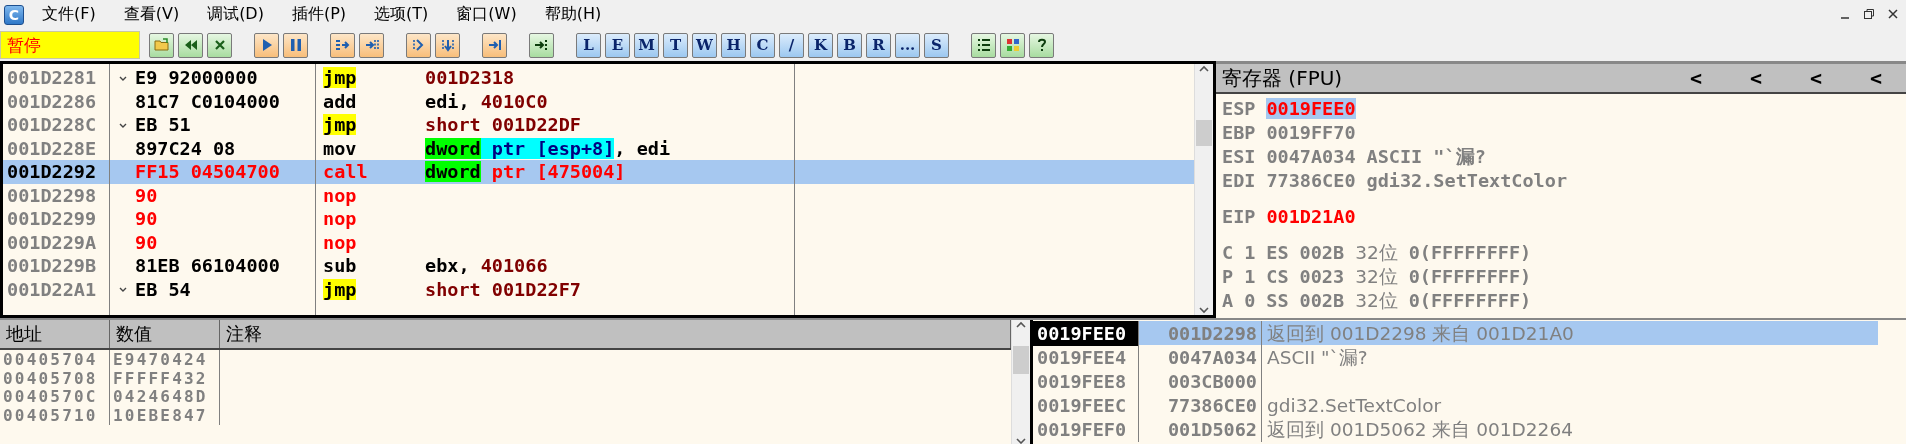  Describe the element at coordinates (733, 45) in the screenshot. I see `window-button: H` at that location.